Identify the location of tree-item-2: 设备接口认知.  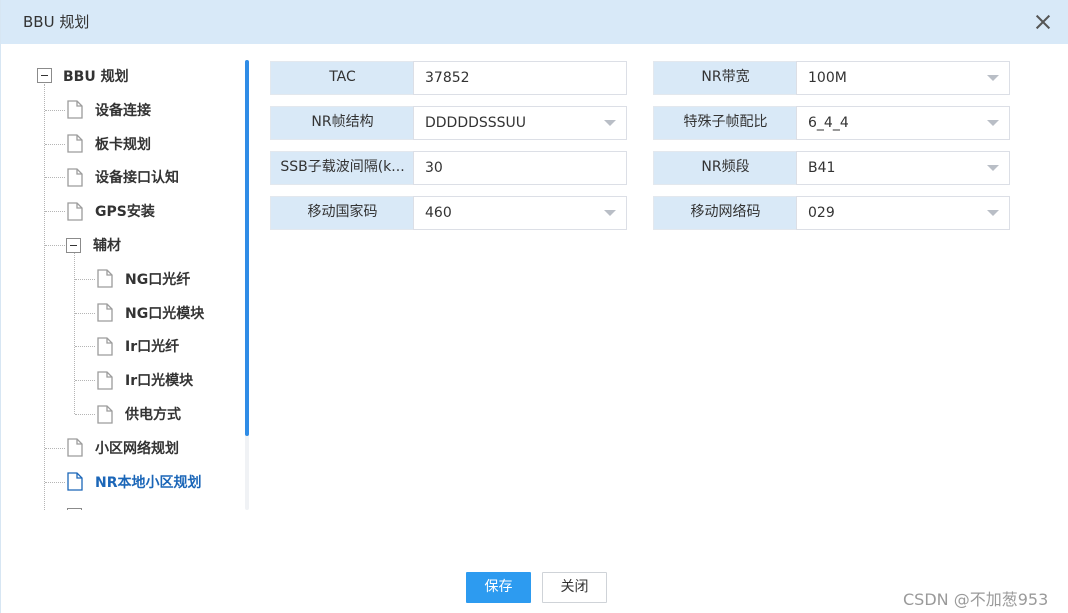
(123, 177).